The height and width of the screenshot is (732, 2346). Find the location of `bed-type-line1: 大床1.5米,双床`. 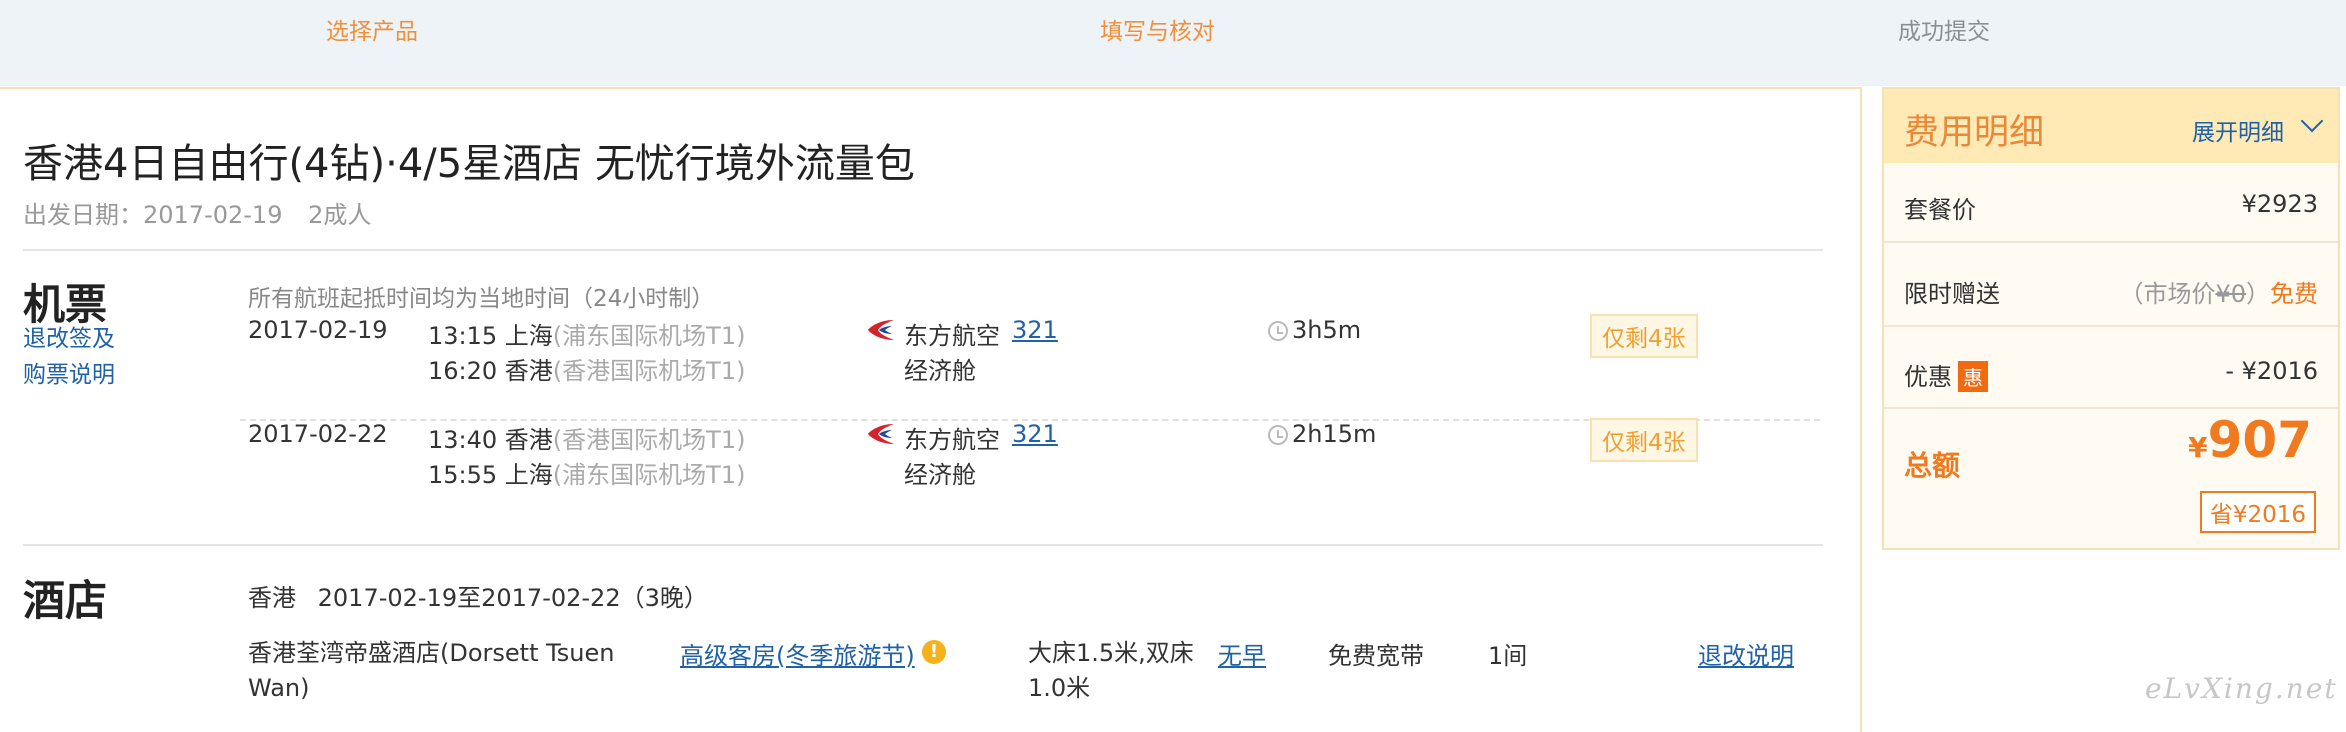

bed-type-line1: 大床1.5米,双床 is located at coordinates (1111, 653).